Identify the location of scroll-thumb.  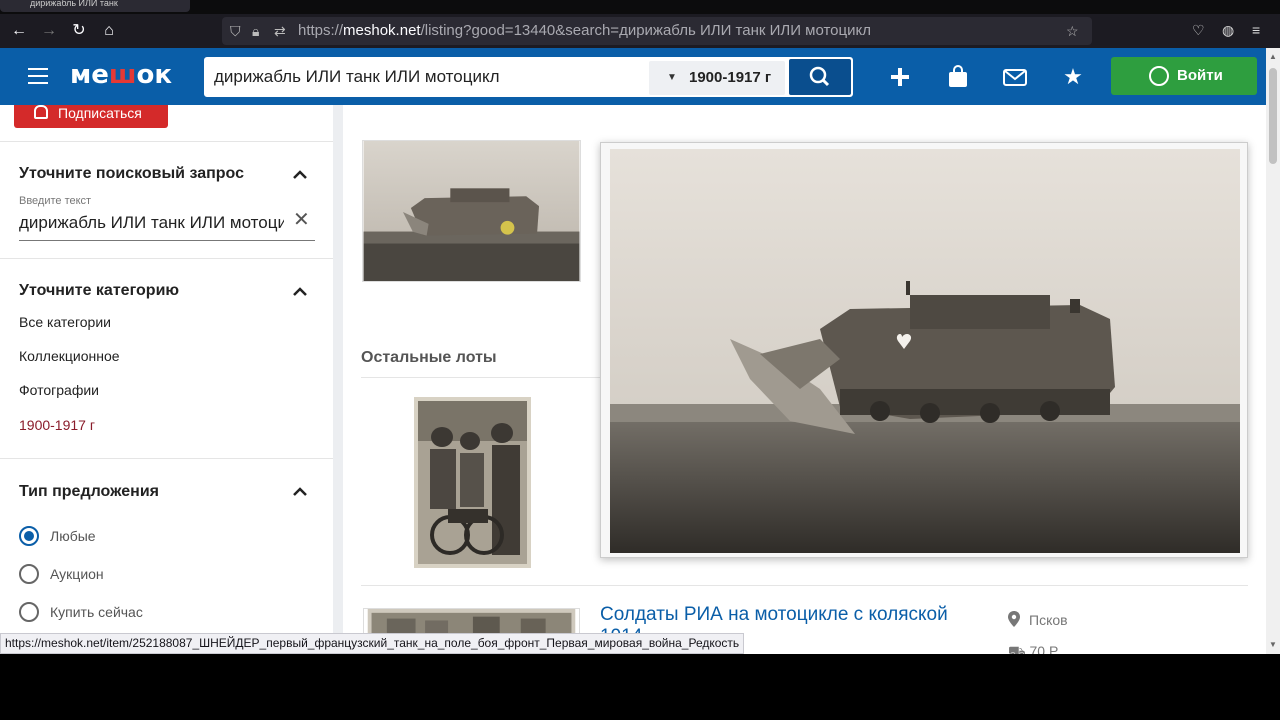
(1273, 116).